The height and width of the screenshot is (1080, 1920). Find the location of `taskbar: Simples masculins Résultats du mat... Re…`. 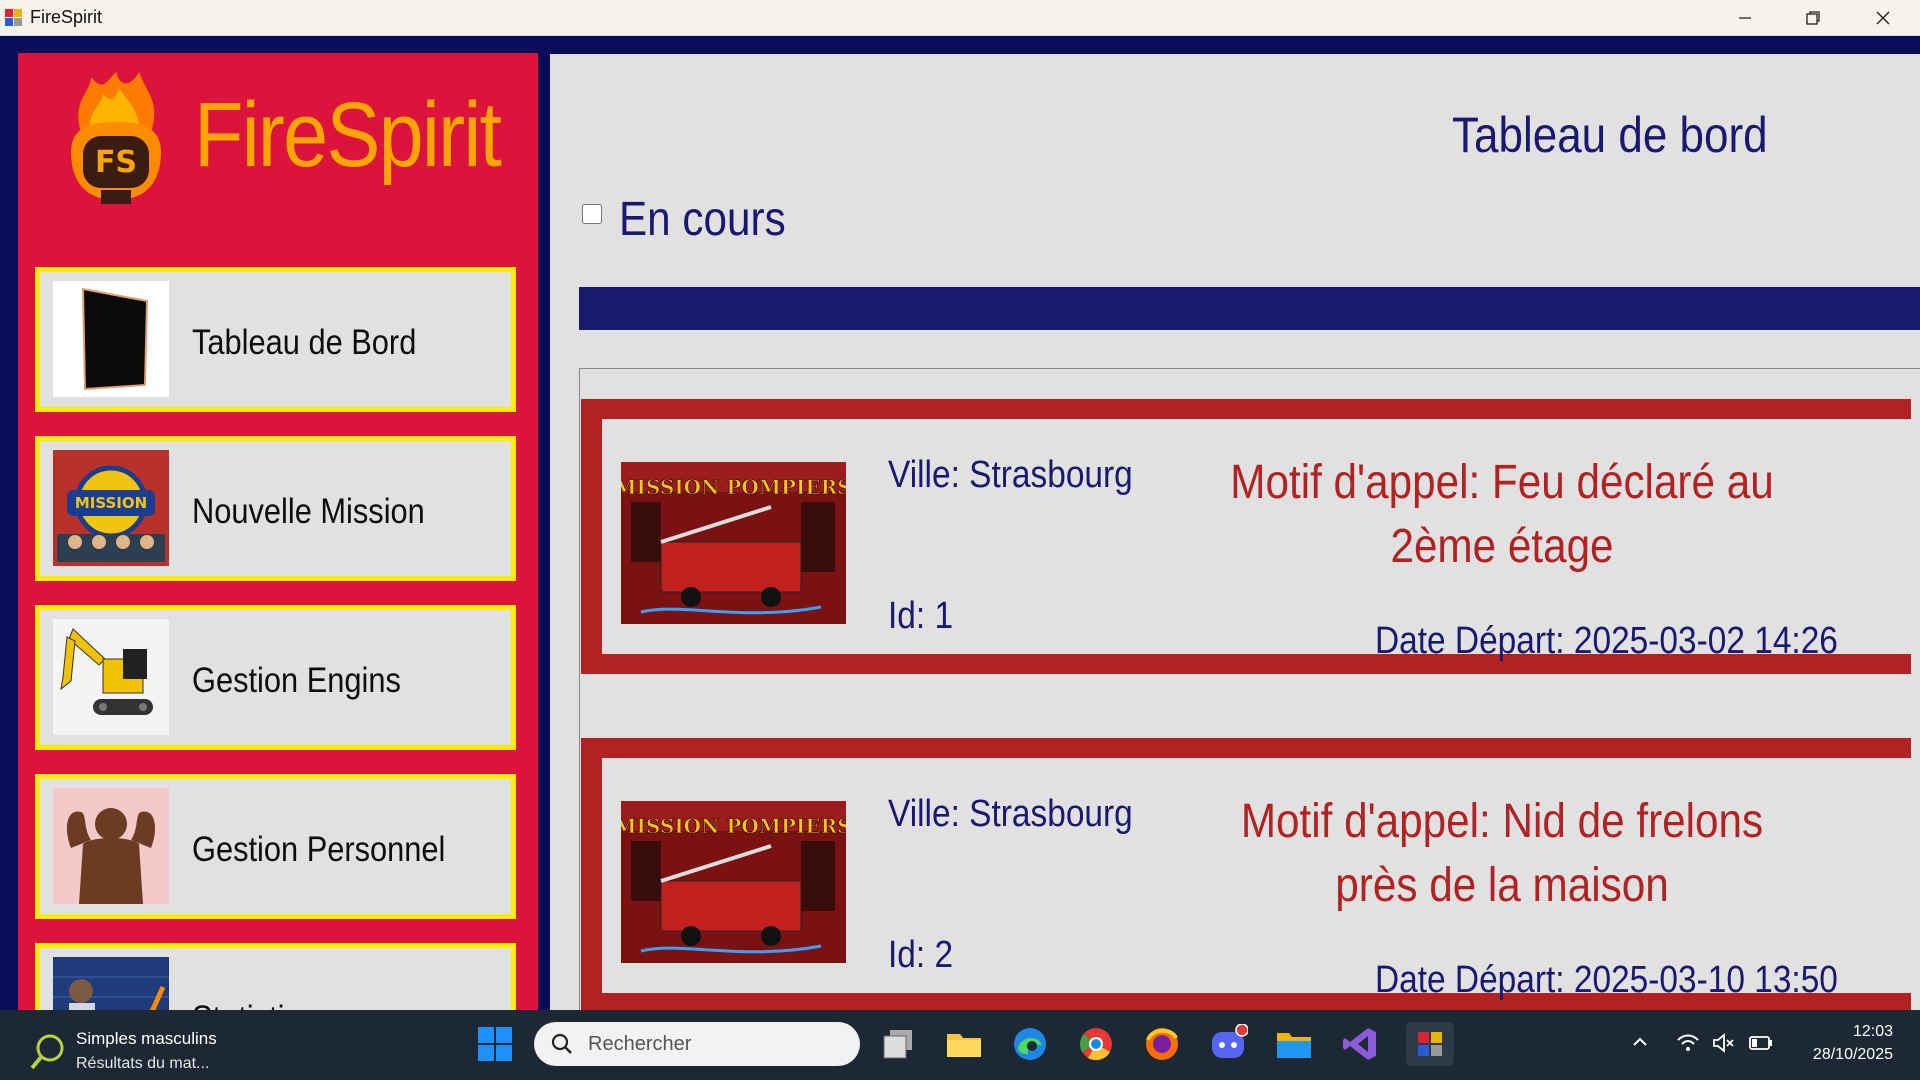

taskbar: Simples masculins Résultats du mat... Re… is located at coordinates (960, 1045).